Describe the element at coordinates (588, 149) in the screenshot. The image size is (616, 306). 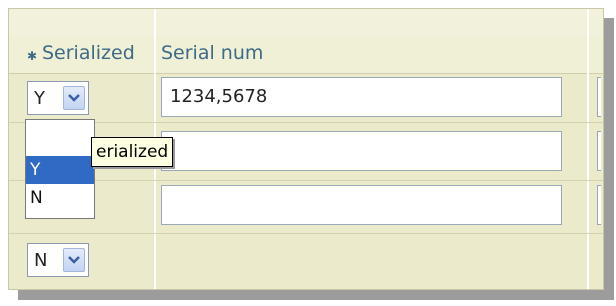
I see `column-divider` at that location.